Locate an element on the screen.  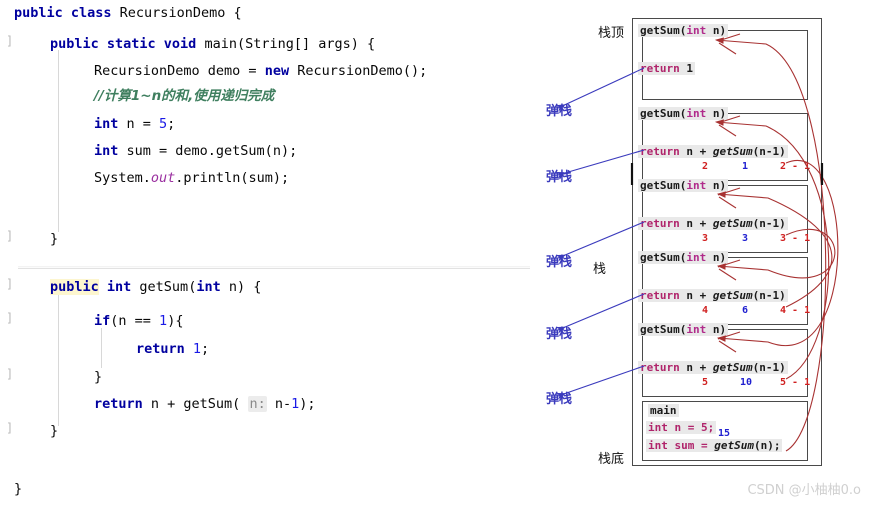
label-pop-stack-5: 弹栈 is located at coordinates (559, 399).